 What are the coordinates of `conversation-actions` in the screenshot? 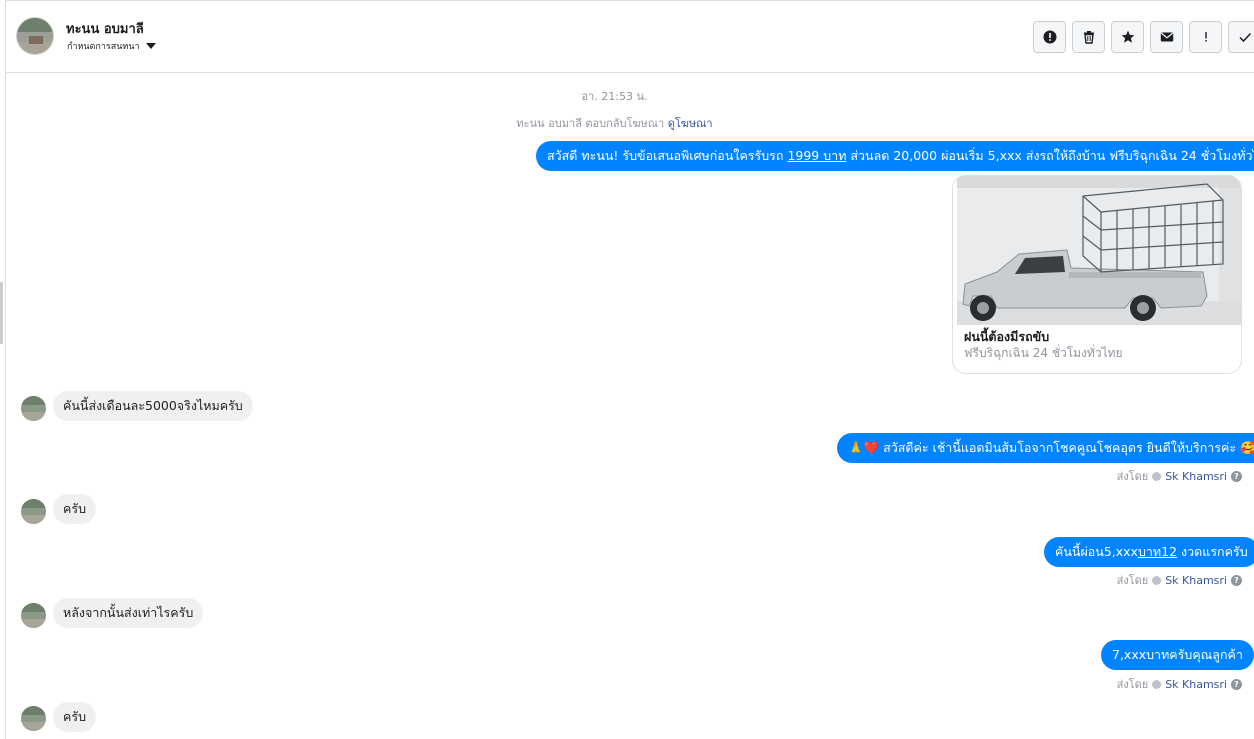 It's located at (1143, 37).